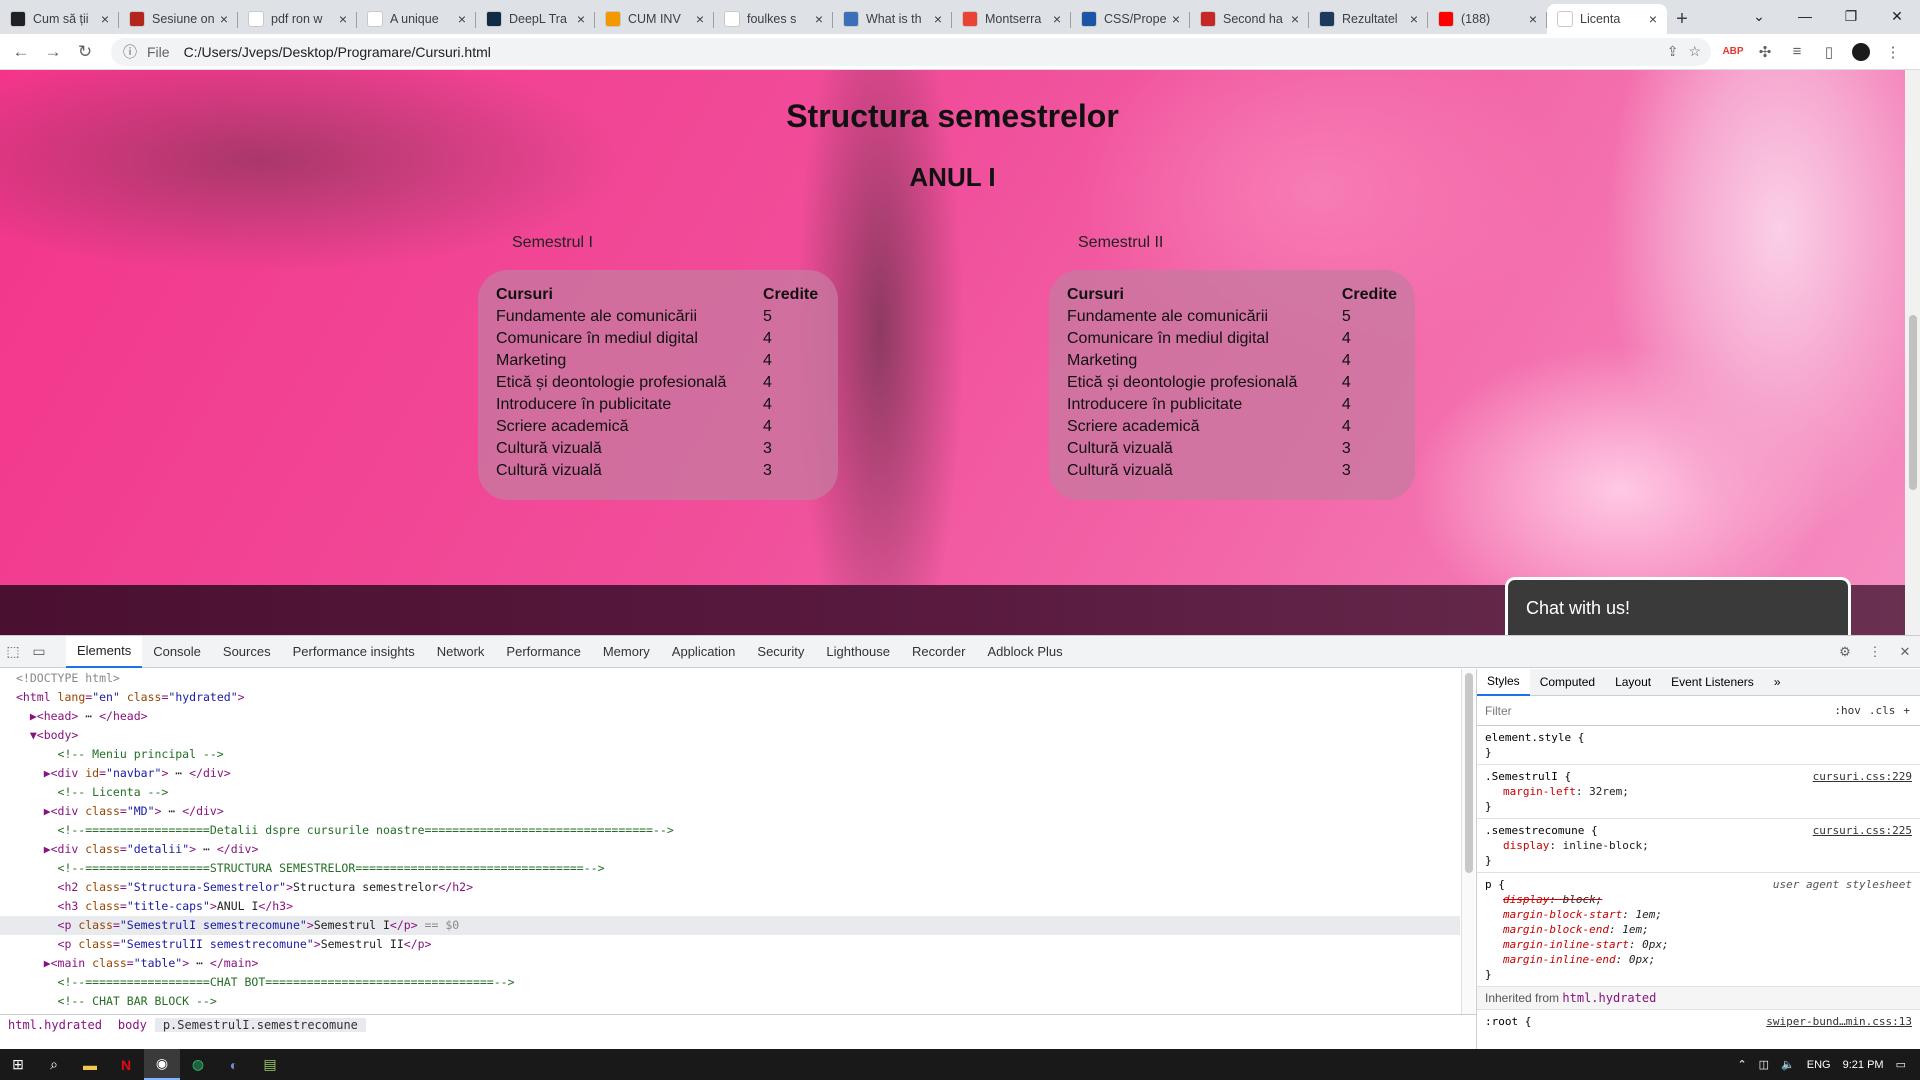 This screenshot has height=1080, width=1920. What do you see at coordinates (1862, 776) in the screenshot?
I see `rule-source-link: cursuri.css:229` at bounding box center [1862, 776].